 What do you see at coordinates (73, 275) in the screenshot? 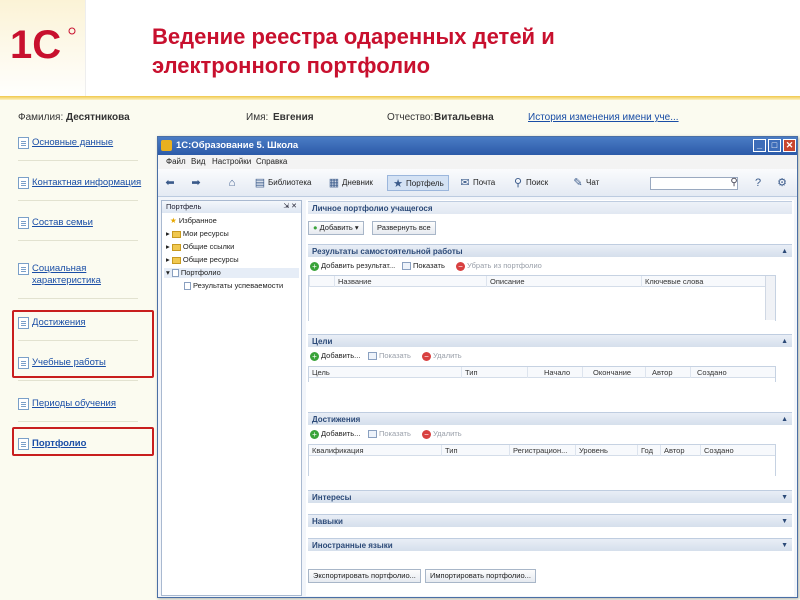
I see `nav-item-social: Социальная характеристика` at bounding box center [73, 275].